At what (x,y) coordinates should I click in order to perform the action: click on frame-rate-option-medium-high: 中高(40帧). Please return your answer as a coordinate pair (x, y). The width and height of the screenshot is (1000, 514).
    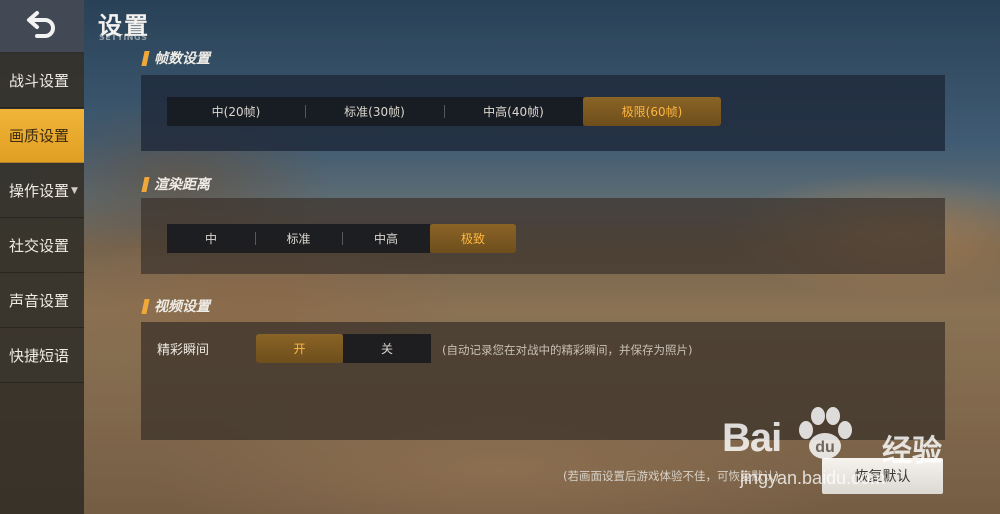
    Looking at the image, I should click on (513, 111).